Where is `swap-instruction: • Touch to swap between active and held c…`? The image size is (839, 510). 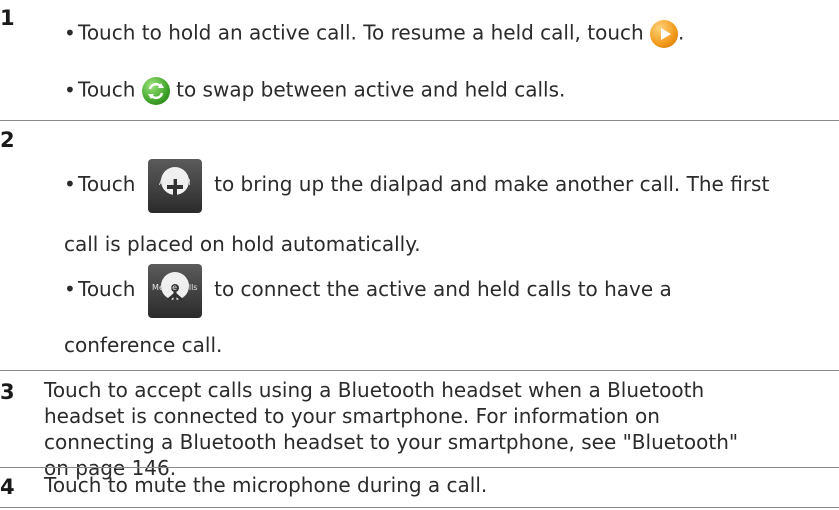
swap-instruction: • Touch to swap between active and held c… is located at coordinates (314, 91).